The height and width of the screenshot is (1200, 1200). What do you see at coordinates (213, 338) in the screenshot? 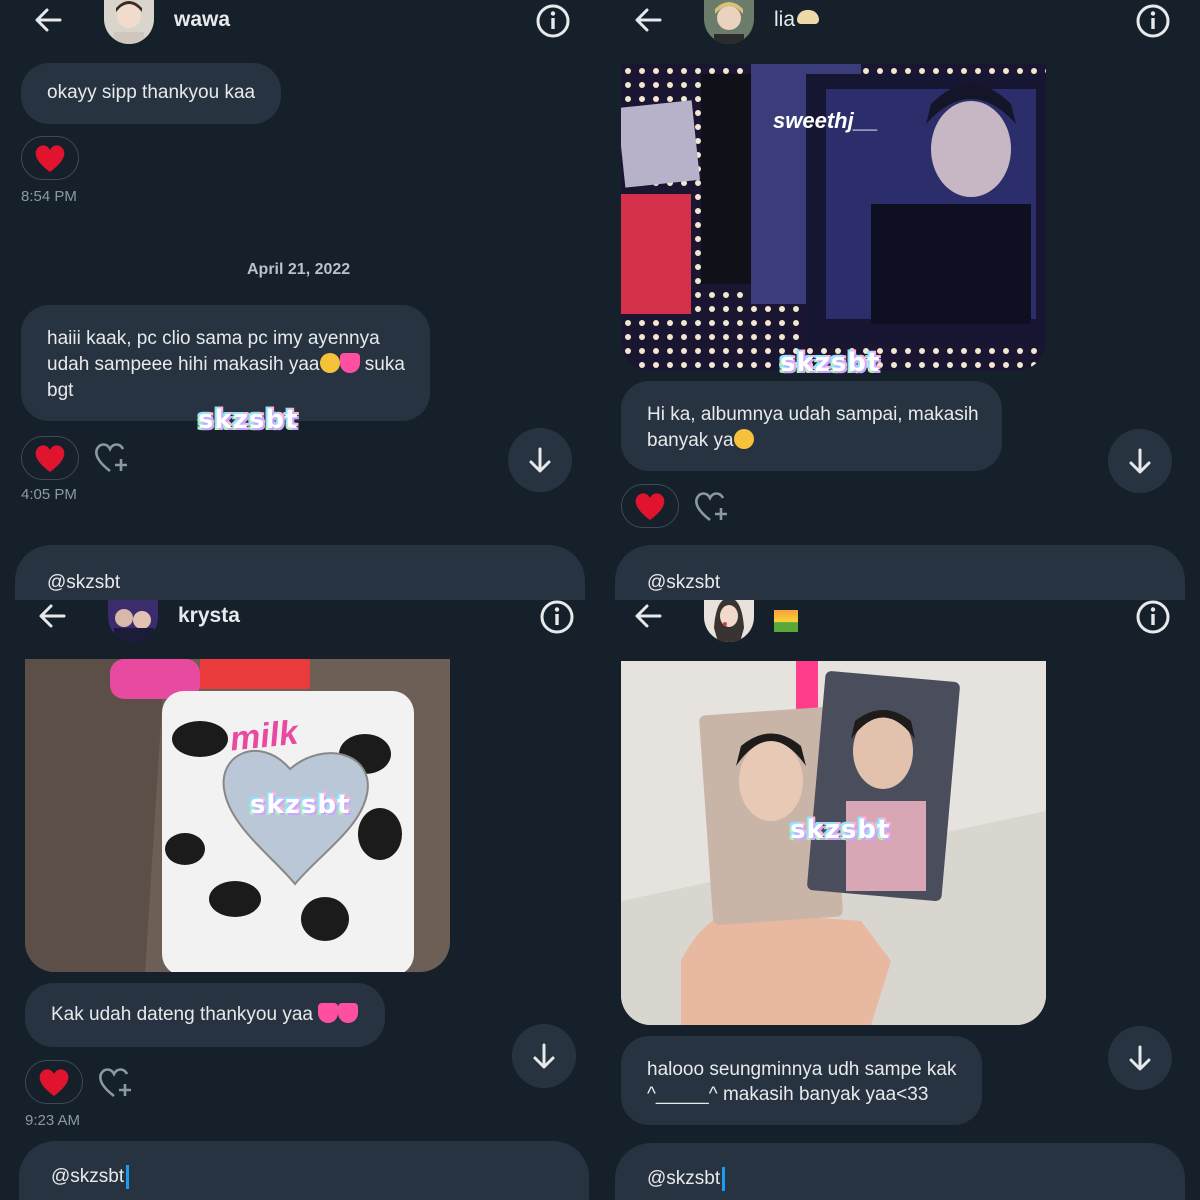
I see `message-text-line: haiii kaak, pc clio sama pc imy ayennya` at bounding box center [213, 338].